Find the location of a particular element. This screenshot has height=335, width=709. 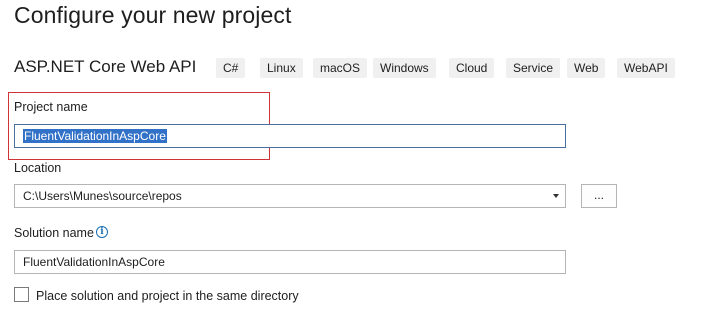

project-name-input: FluentValidationInAspCore is located at coordinates (290, 136).